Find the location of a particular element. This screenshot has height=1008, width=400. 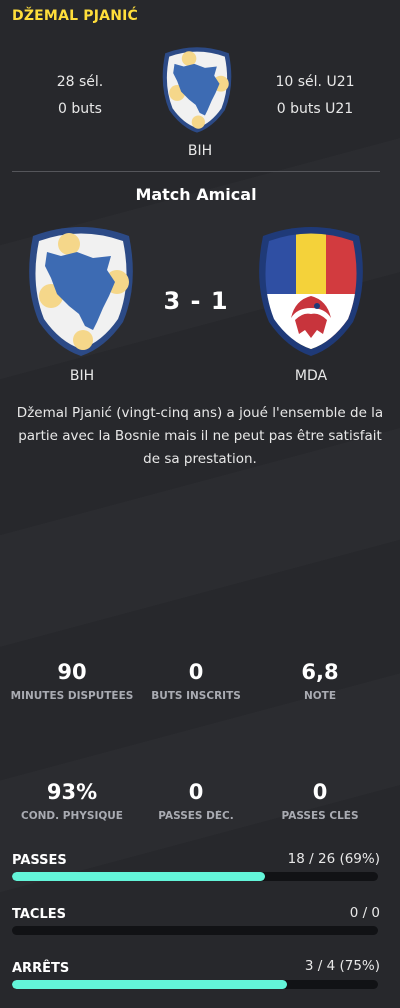

saves-value: 3 / 4 (75%) is located at coordinates (342, 966).